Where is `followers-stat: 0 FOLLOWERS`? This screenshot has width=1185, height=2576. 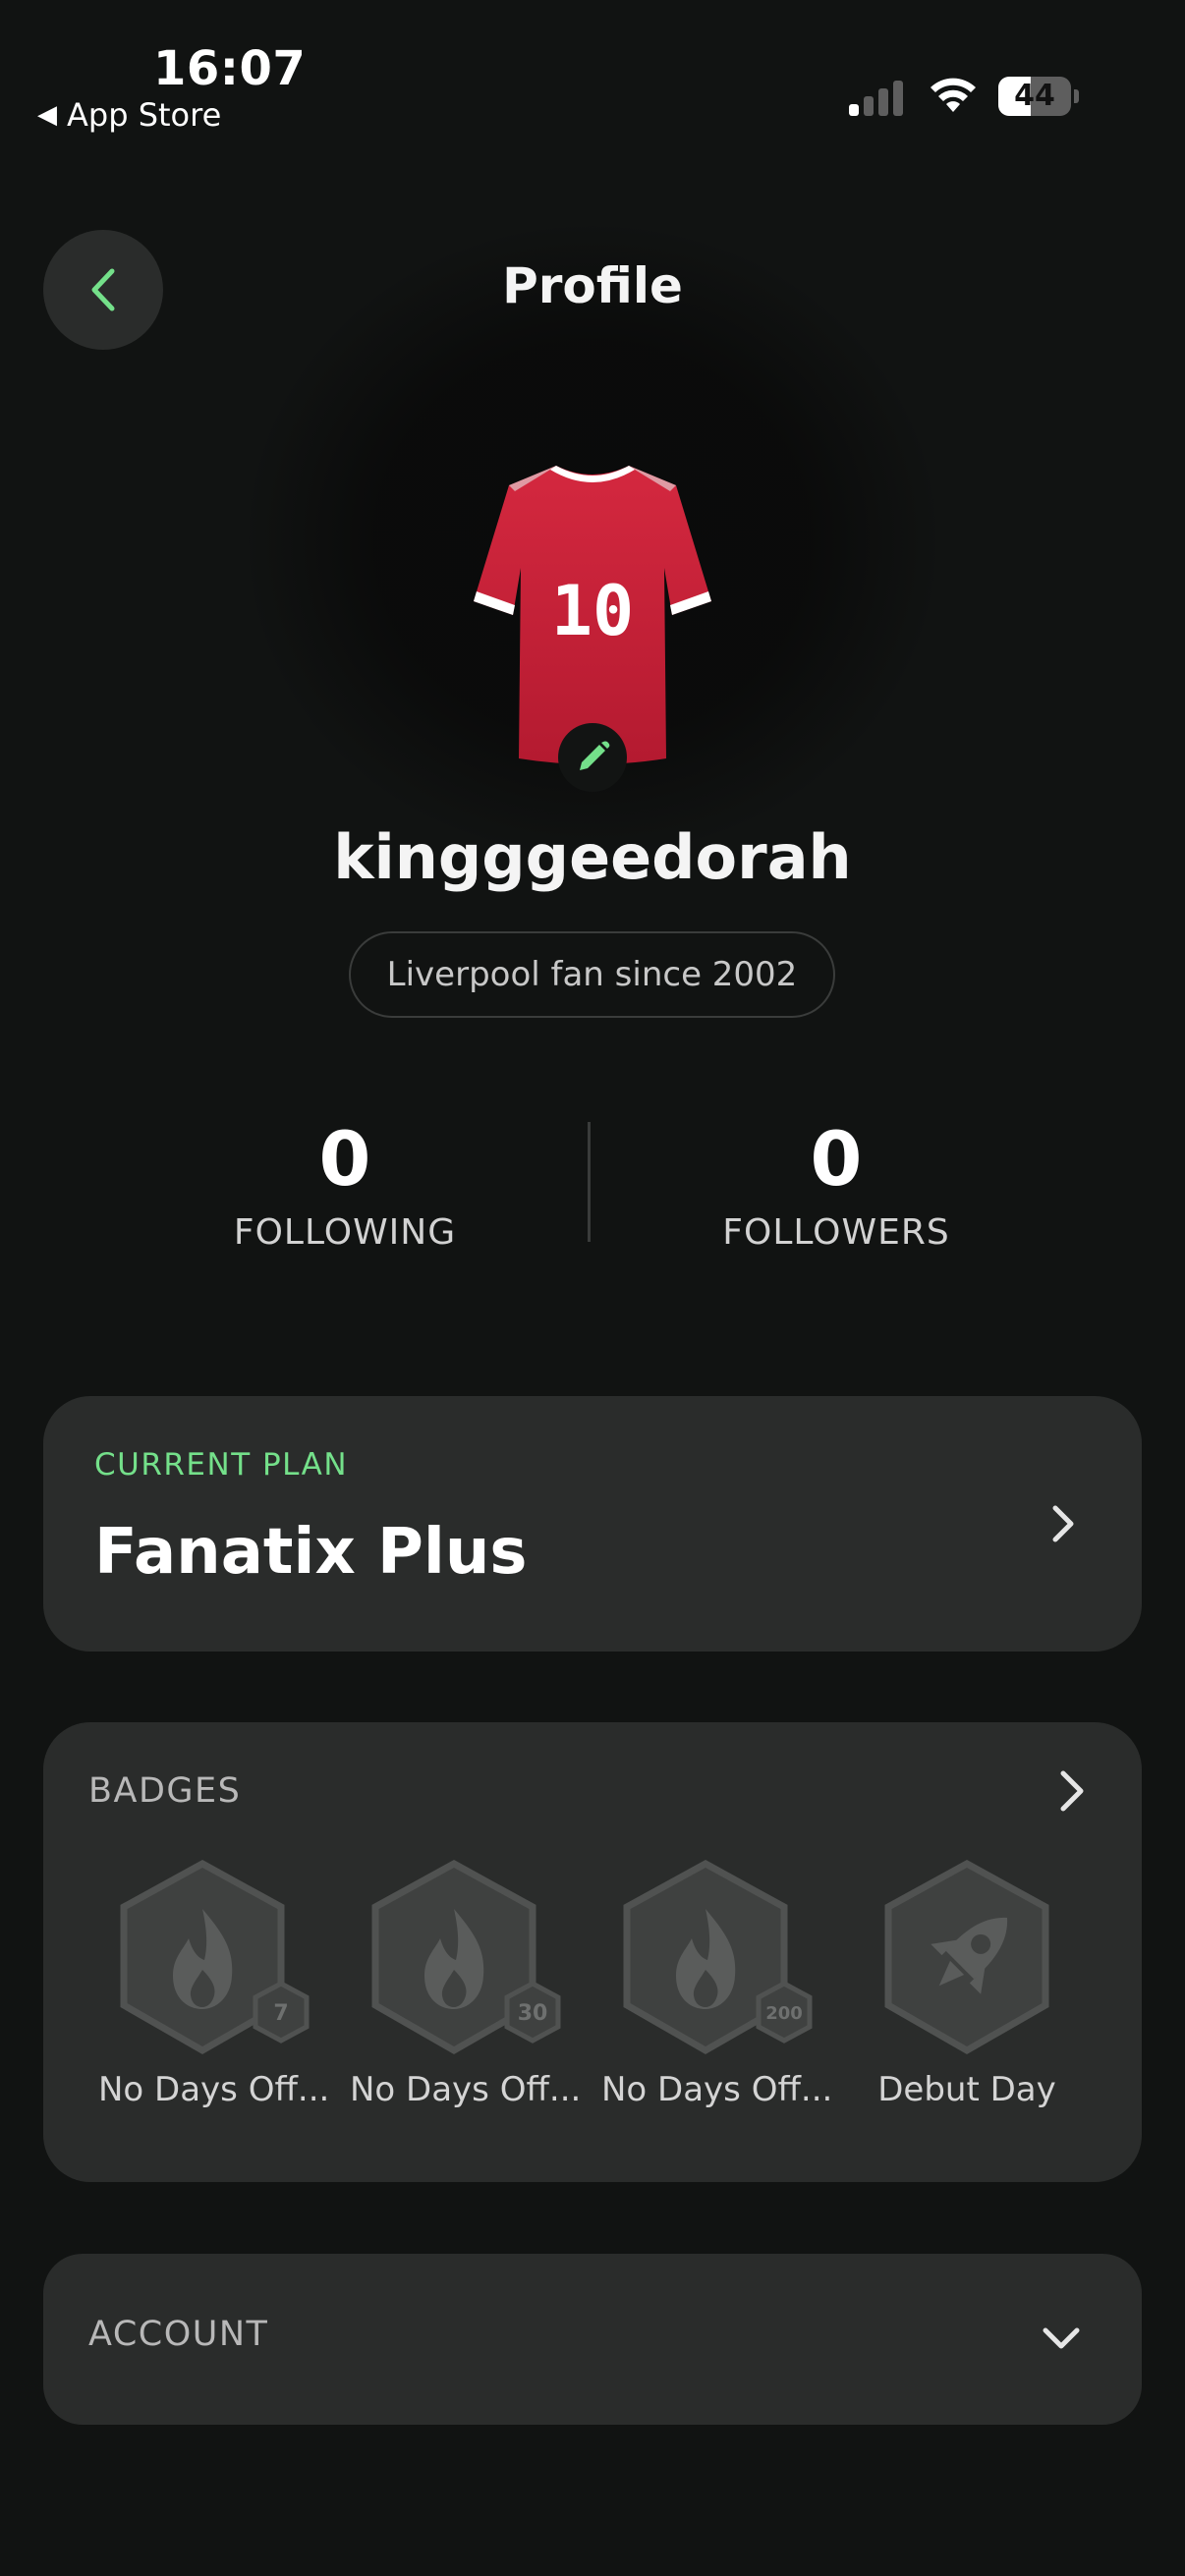 followers-stat: 0 FOLLOWERS is located at coordinates (836, 1181).